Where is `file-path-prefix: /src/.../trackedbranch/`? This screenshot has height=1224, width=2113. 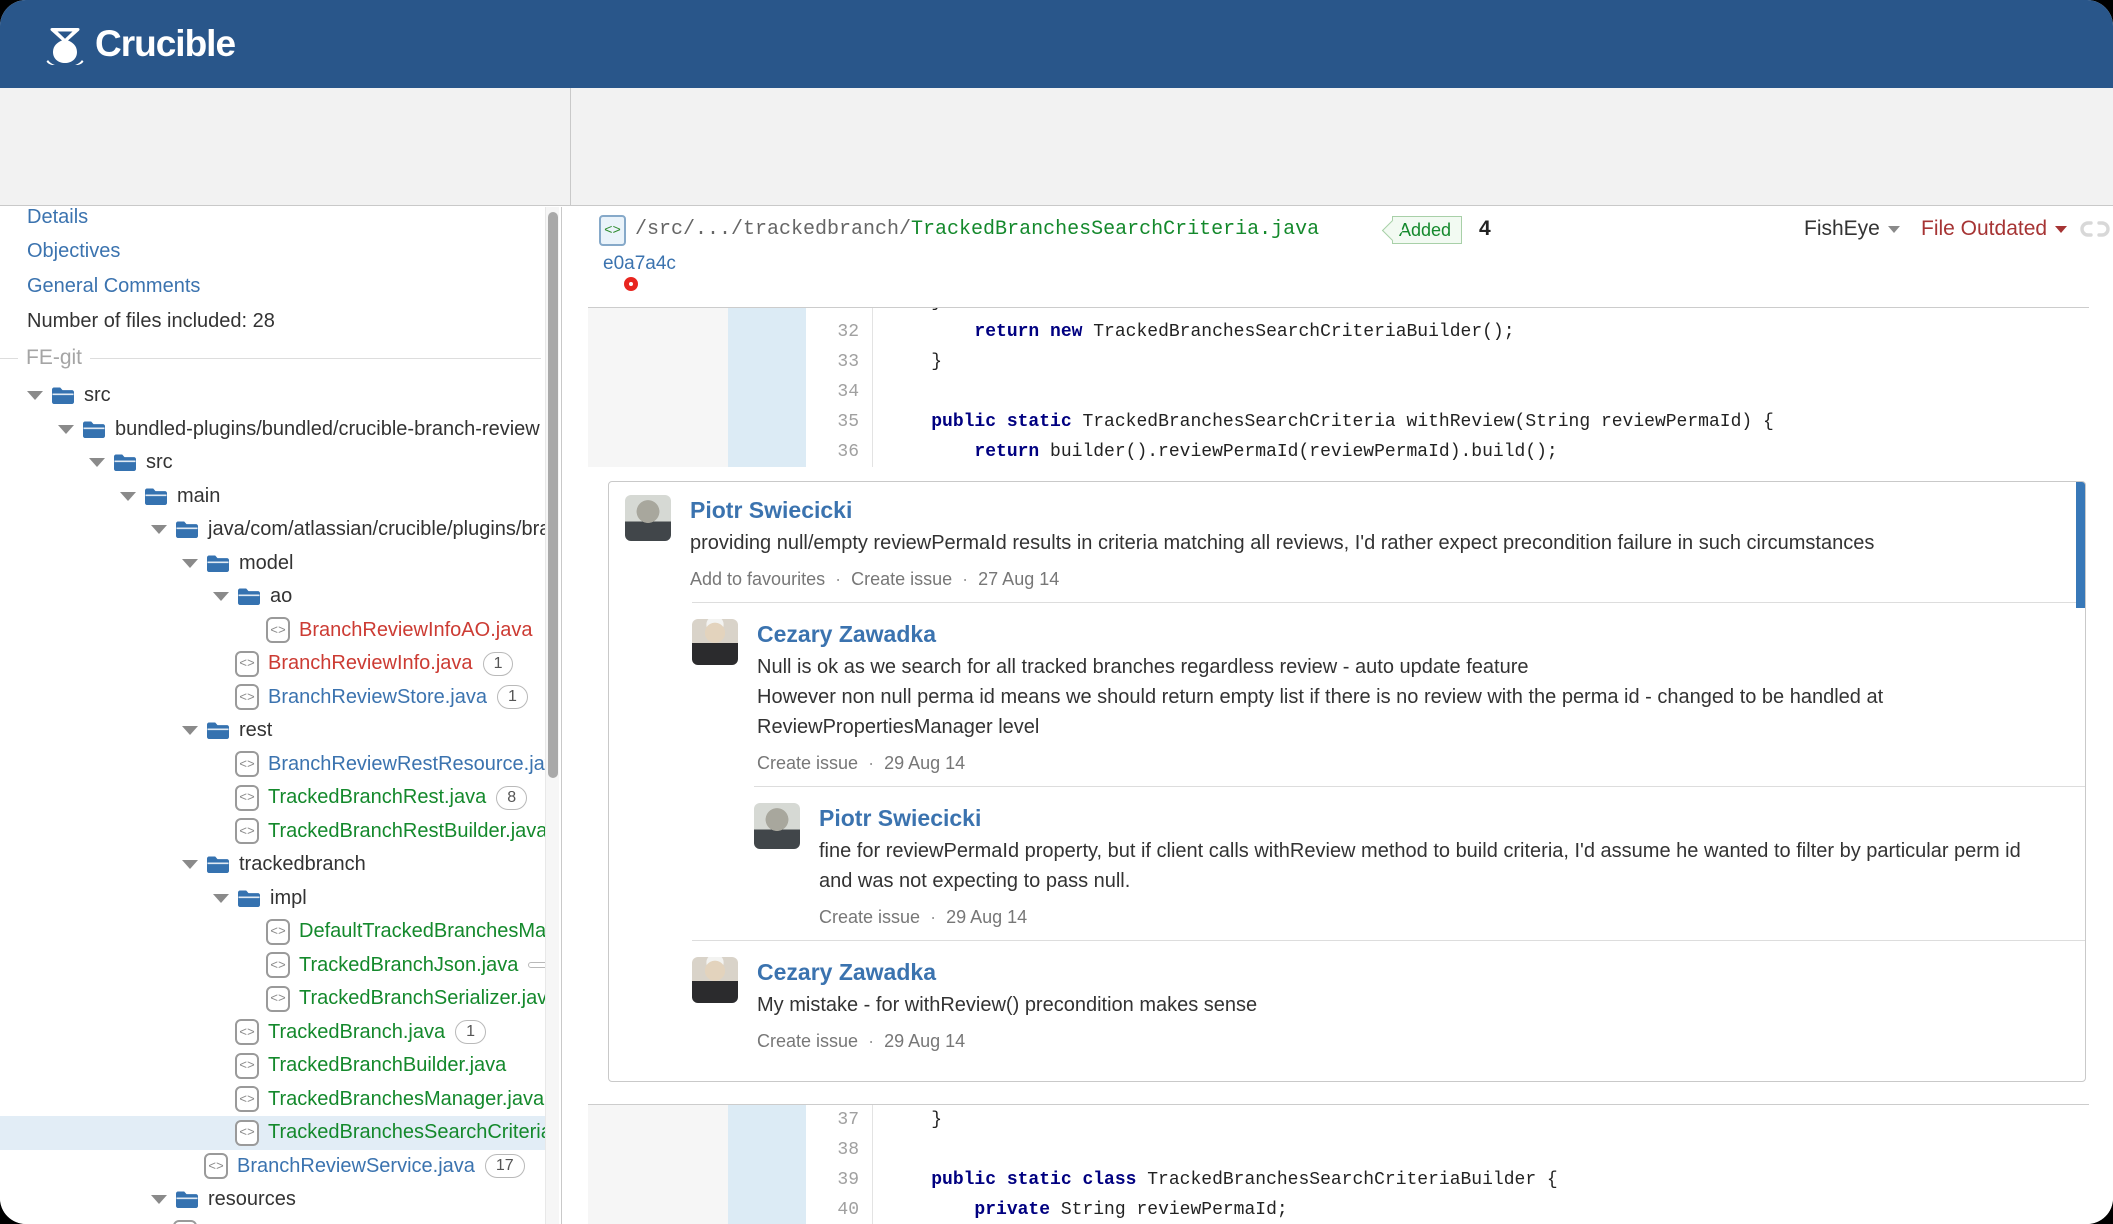
file-path-prefix: /src/.../trackedbranch/ is located at coordinates (773, 229).